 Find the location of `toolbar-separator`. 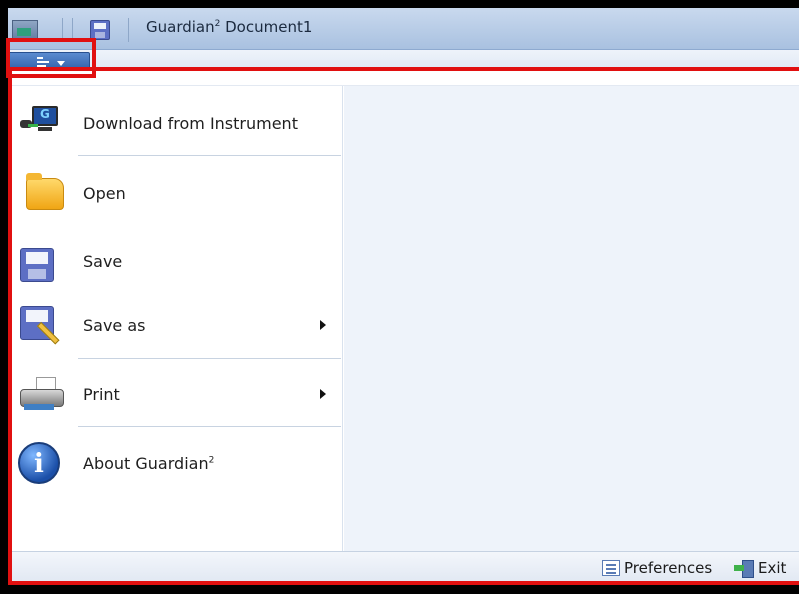

toolbar-separator is located at coordinates (128, 30).